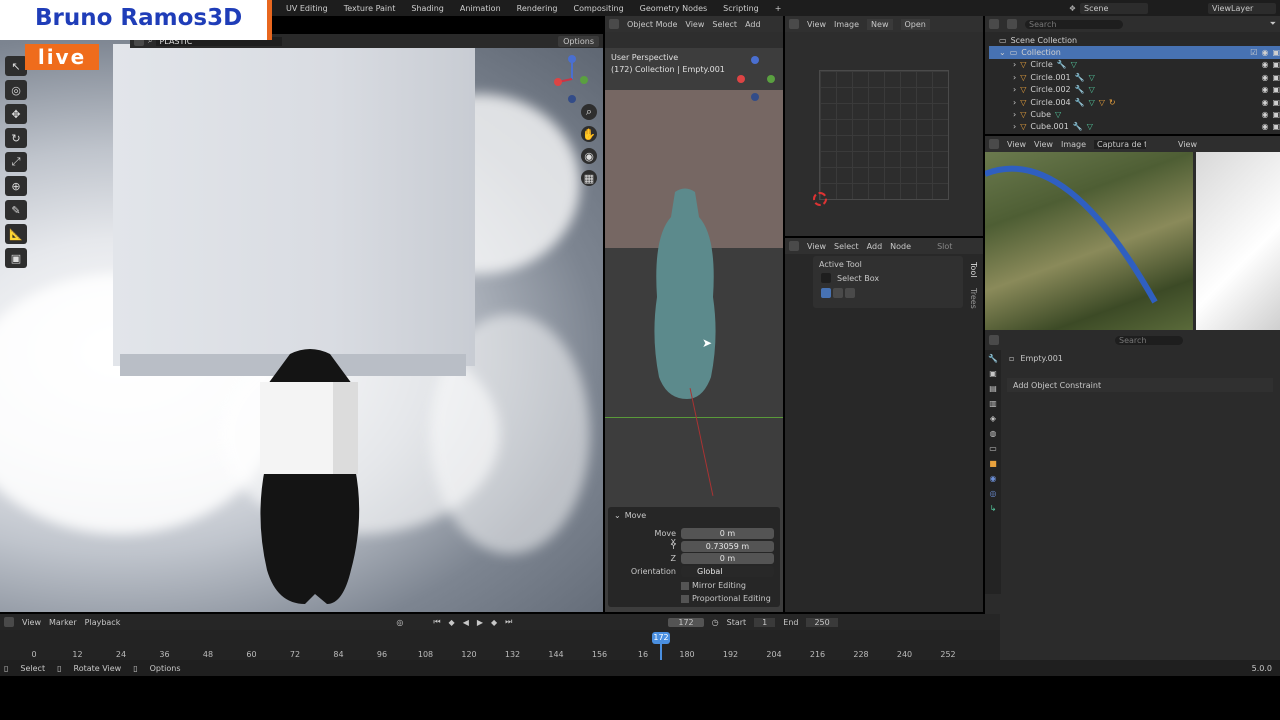 This screenshot has height=720, width=1280. I want to click on tab-rendering: Rendering, so click(537, 8).